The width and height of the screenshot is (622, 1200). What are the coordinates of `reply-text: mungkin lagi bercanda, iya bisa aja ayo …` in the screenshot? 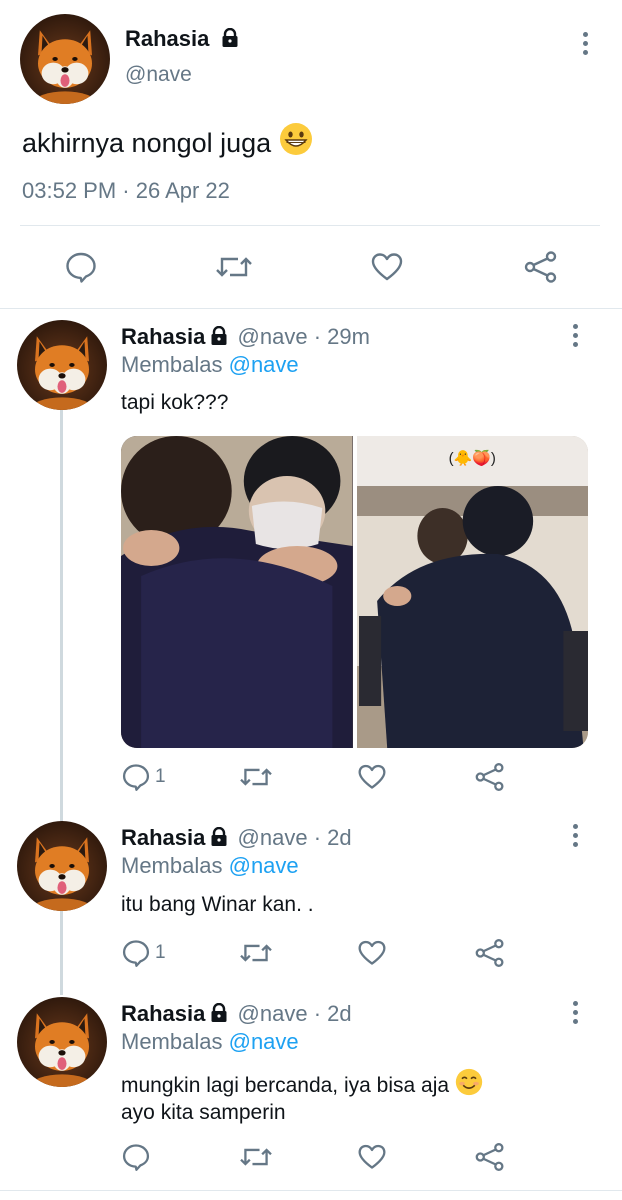 It's located at (302, 1097).